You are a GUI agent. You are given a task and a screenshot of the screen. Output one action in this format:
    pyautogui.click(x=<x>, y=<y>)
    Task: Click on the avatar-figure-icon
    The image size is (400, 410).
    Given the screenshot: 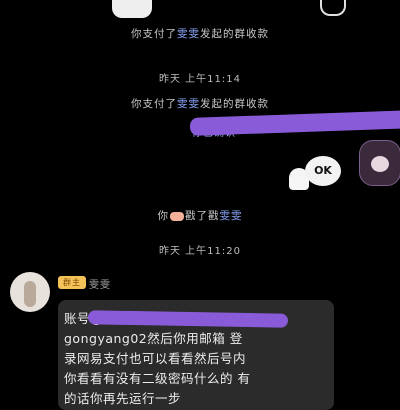 What is the action you would take?
    pyautogui.click(x=30, y=294)
    